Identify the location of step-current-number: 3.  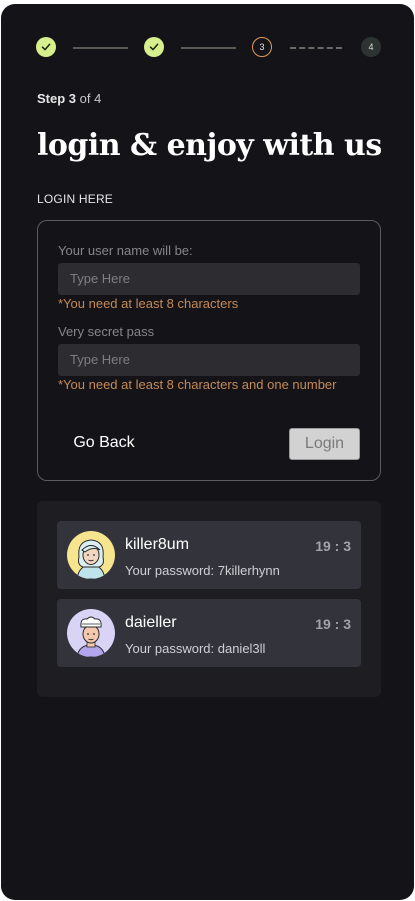
(72, 98).